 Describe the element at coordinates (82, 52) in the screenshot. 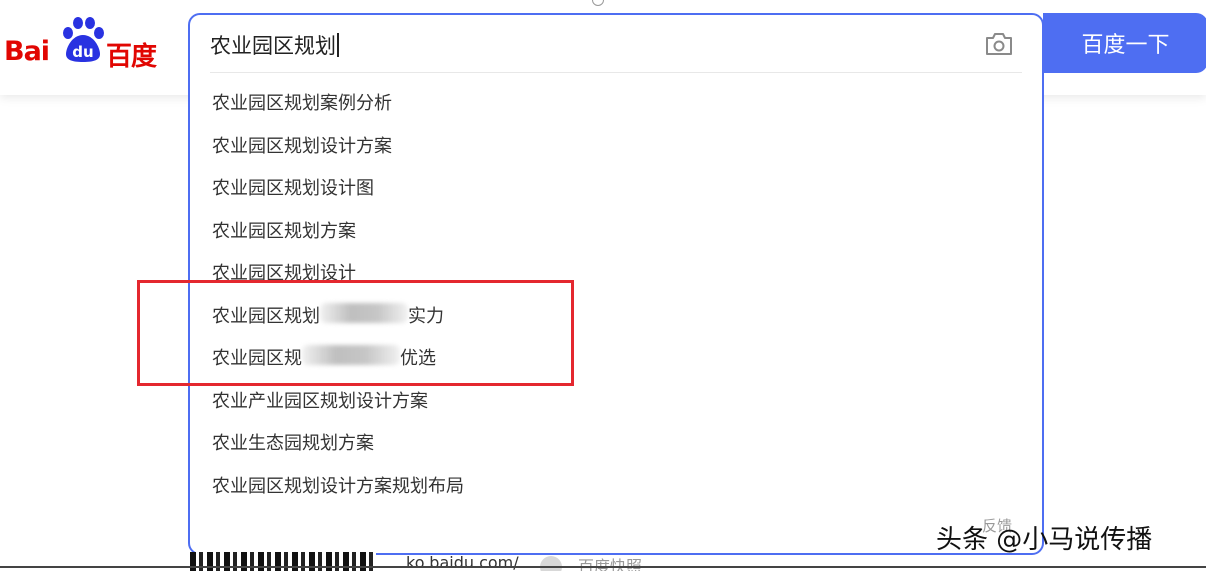

I see `svg-text: du` at that location.